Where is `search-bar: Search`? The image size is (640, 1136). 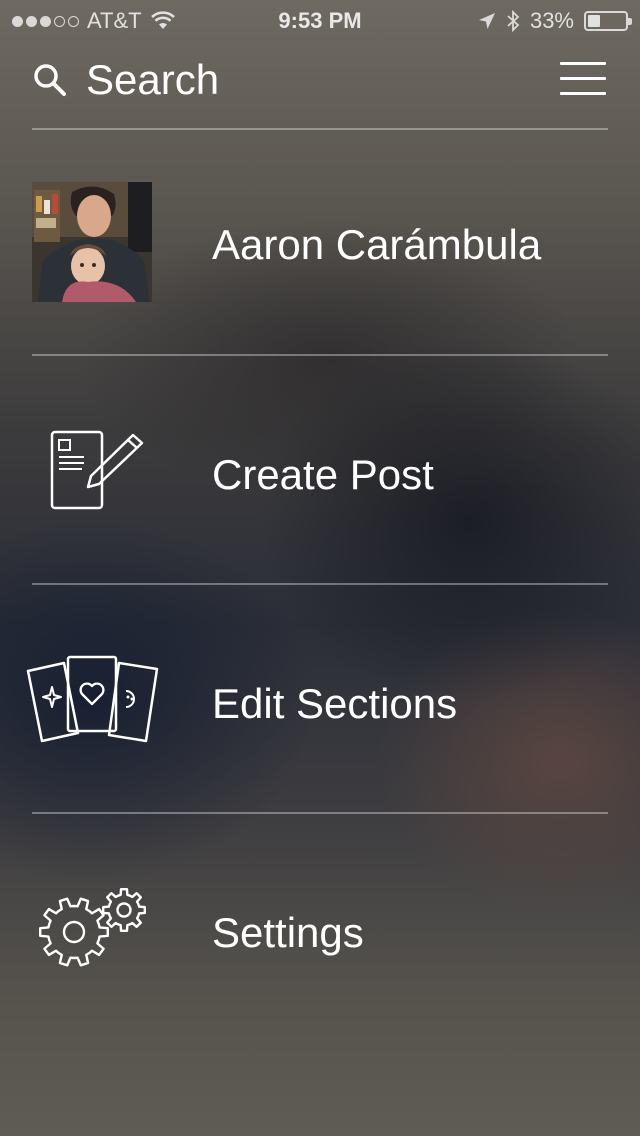 search-bar: Search is located at coordinates (320, 82).